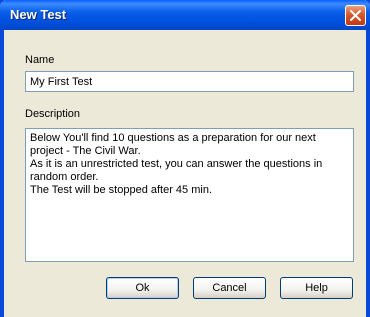  I want to click on close-button, so click(355, 15).